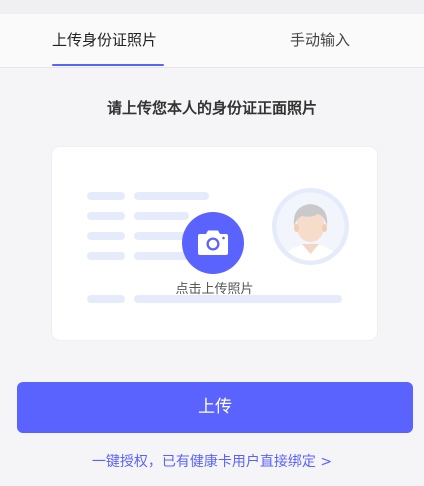  I want to click on tab-bar: 上传身份证照片 手动输入, so click(212, 41).